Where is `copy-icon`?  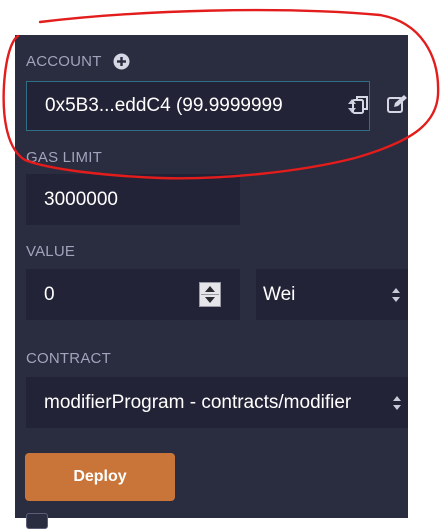 copy-icon is located at coordinates (361, 105).